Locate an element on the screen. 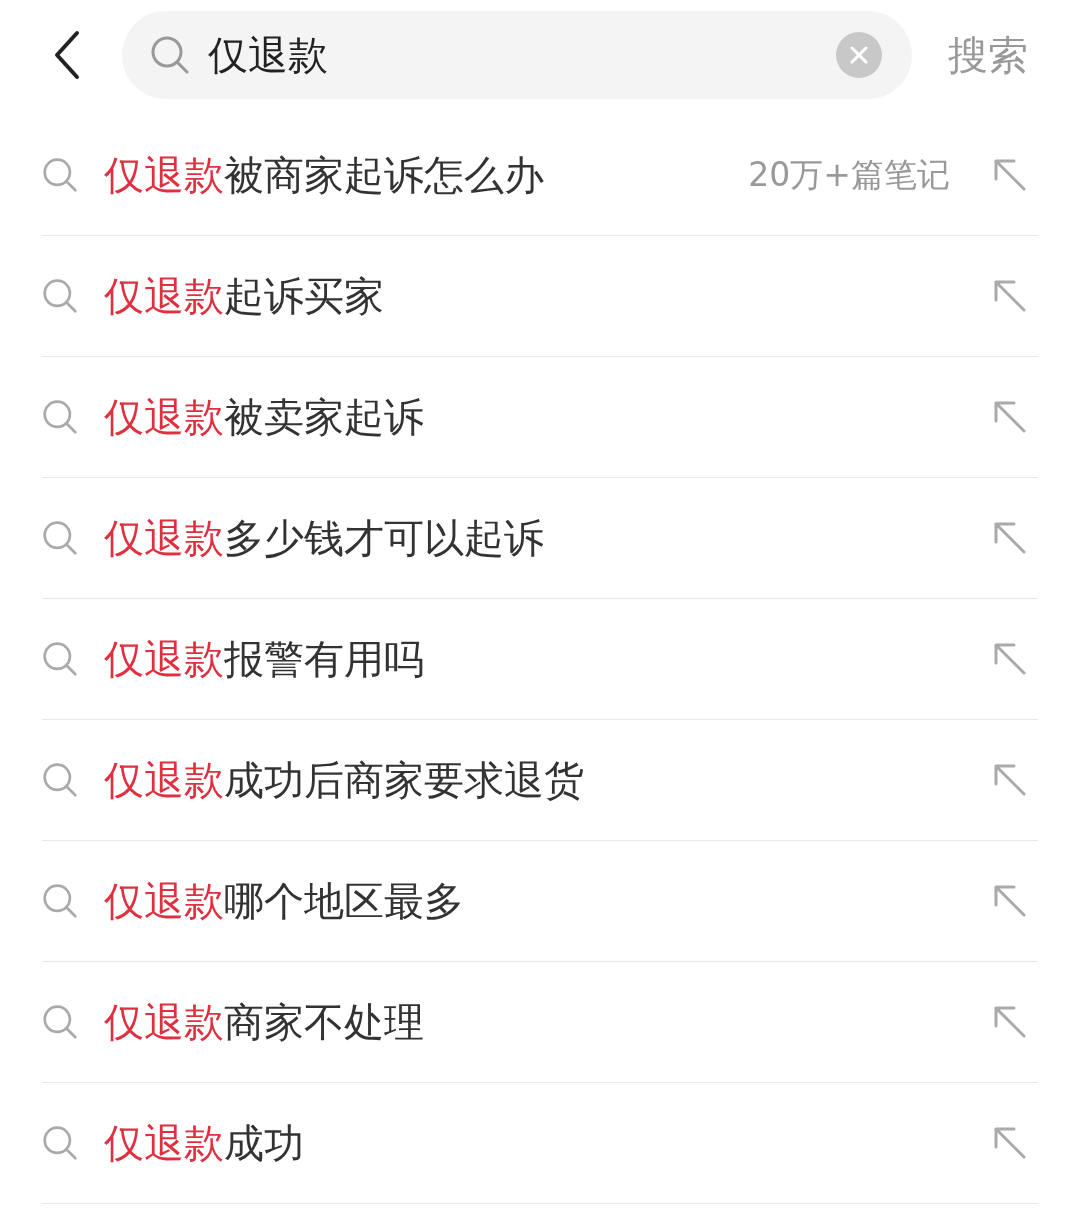  suggestion-item: 仅退款被卖家起诉 is located at coordinates (540, 417).